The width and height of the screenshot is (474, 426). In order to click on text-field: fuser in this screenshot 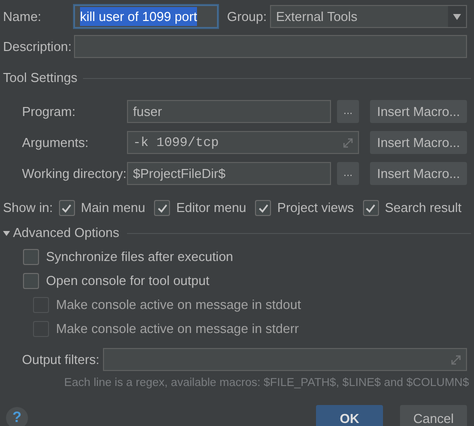, I will do `click(229, 111)`.